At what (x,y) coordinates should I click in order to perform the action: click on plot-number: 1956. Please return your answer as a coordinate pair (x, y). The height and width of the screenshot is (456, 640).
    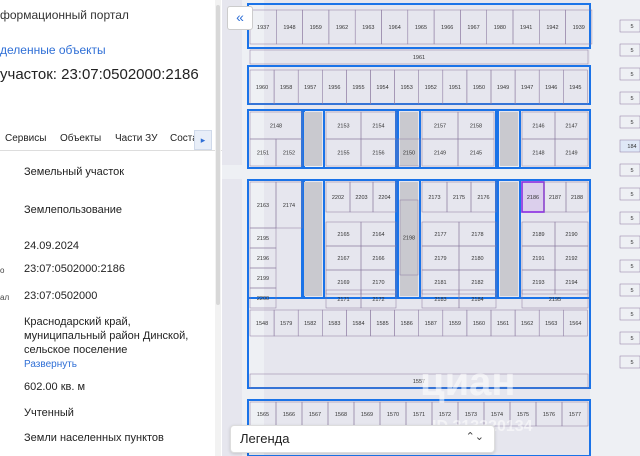
    Looking at the image, I should click on (334, 88).